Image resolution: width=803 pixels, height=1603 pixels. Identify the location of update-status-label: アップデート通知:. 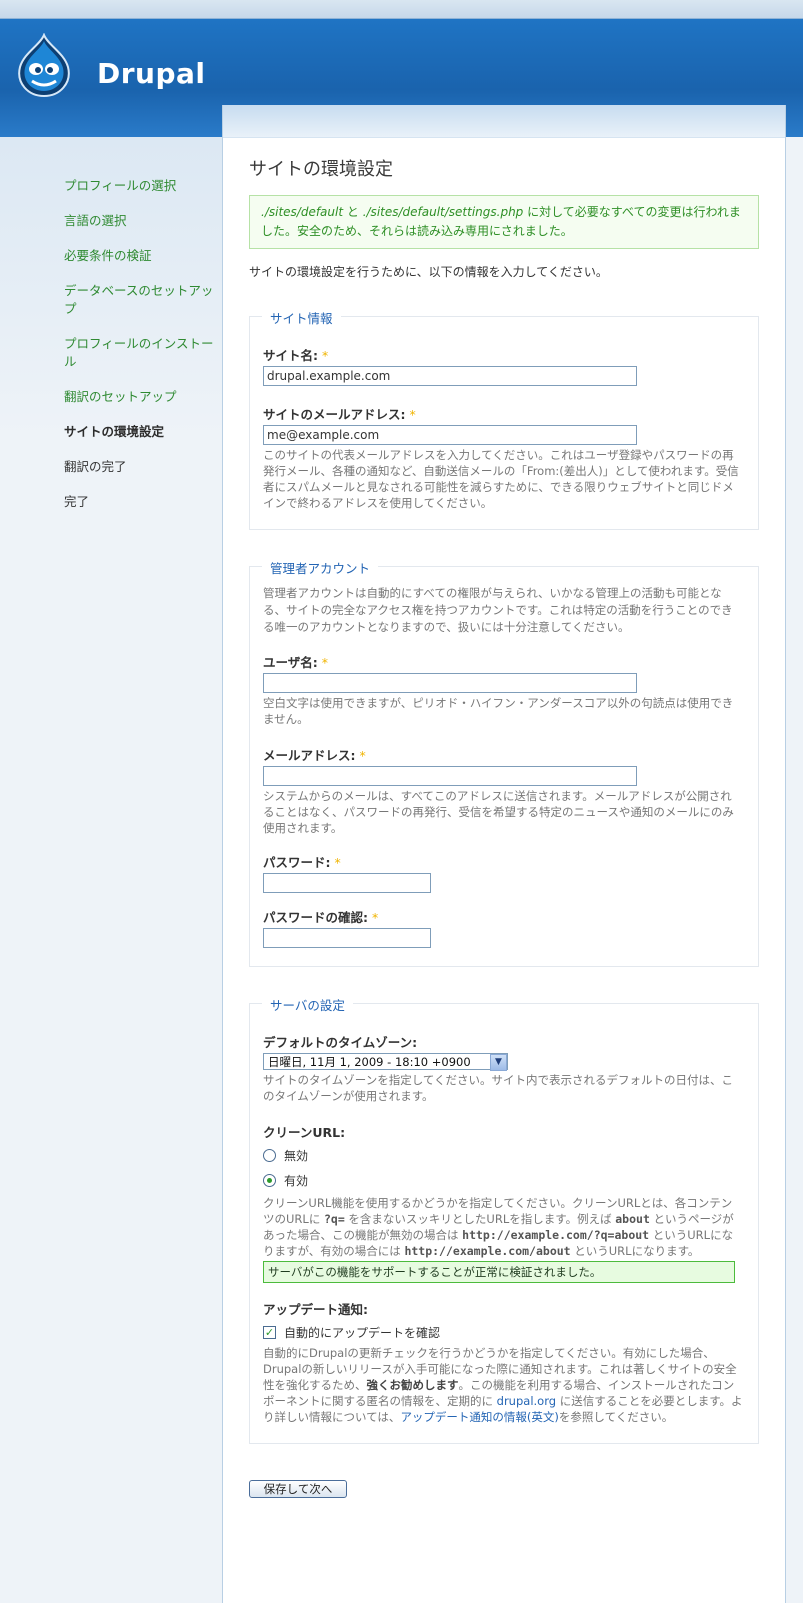
(315, 1309).